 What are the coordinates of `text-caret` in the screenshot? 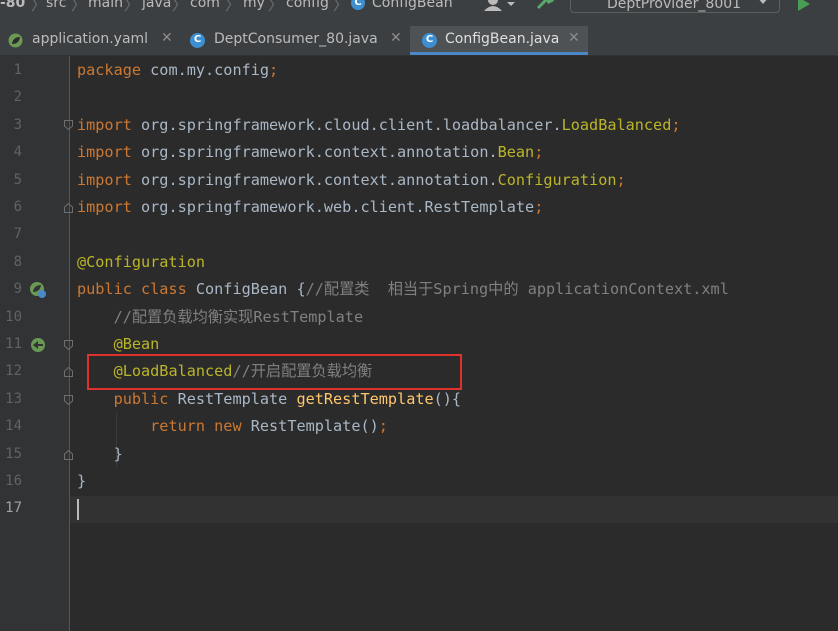 It's located at (78, 509).